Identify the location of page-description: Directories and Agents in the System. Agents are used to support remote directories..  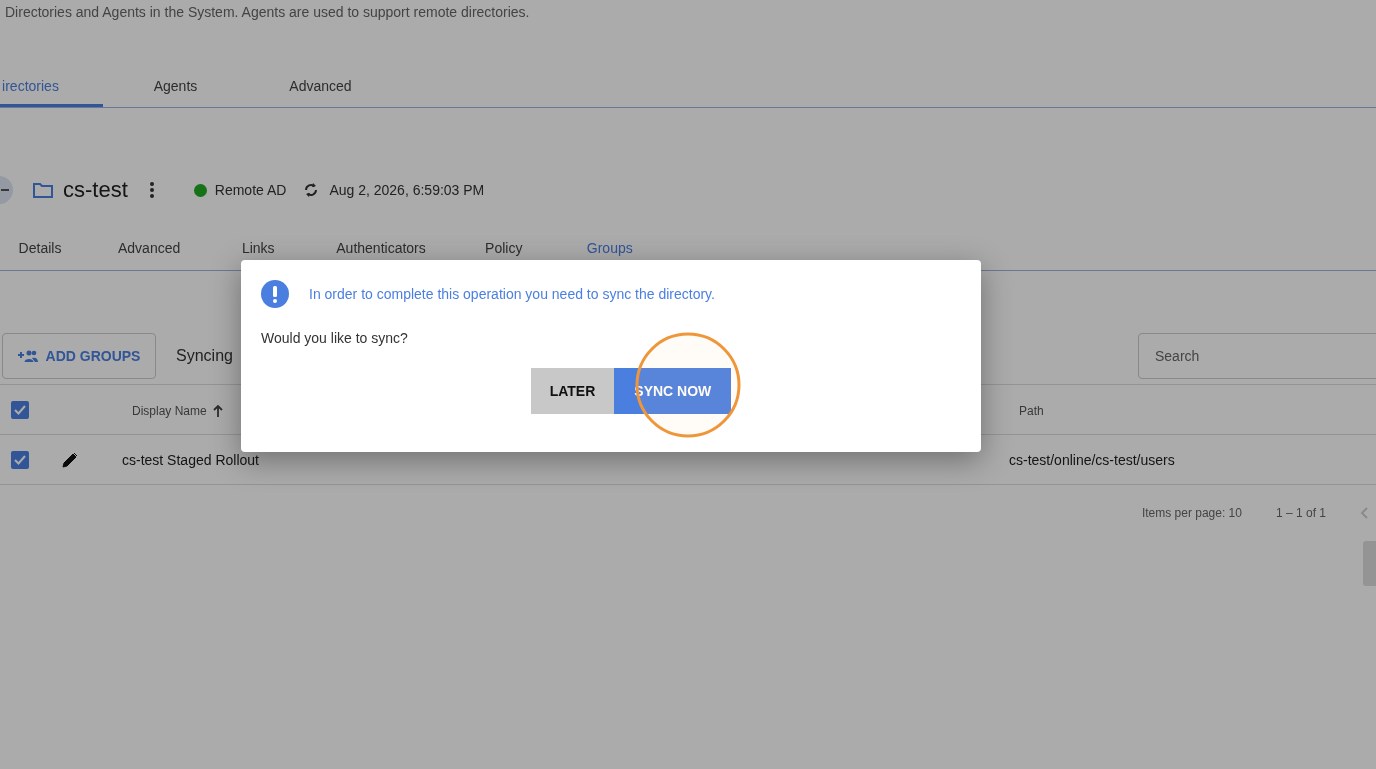
(267, 12).